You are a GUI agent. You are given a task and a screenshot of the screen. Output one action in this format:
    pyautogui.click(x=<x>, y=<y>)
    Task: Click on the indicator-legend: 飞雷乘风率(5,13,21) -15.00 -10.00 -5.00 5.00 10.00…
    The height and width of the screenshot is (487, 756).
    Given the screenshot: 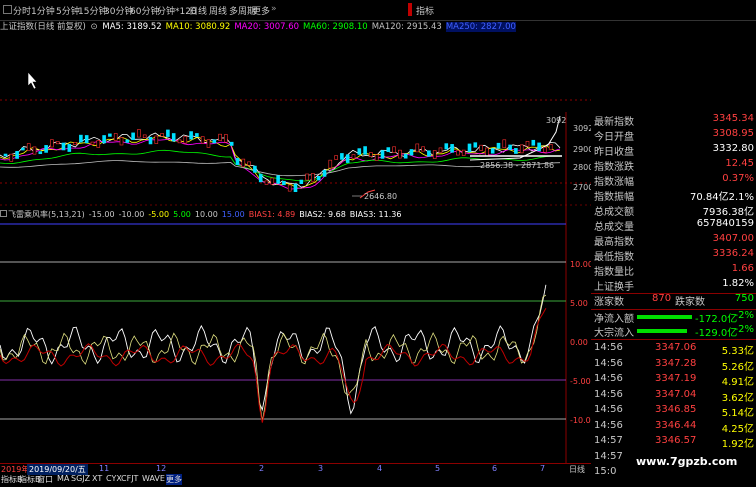 What is the action you would take?
    pyautogui.click(x=202, y=214)
    